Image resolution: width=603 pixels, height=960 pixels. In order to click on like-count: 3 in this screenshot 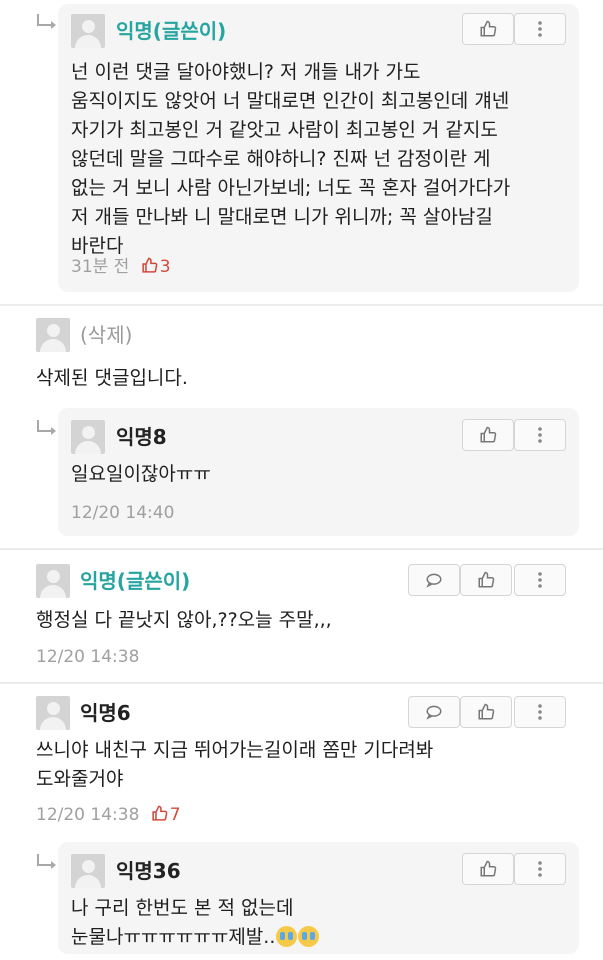, I will do `click(156, 267)`.